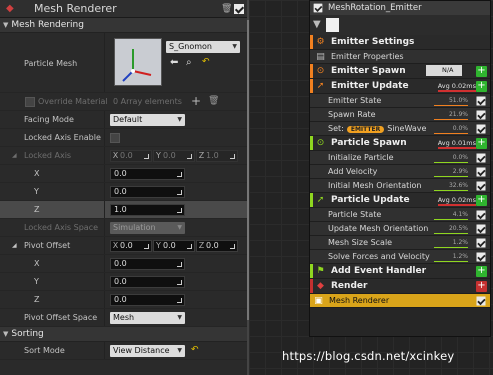 This screenshot has width=493, height=375. What do you see at coordinates (400, 200) in the screenshot?
I see `particle-update-row: ➚ Particle Update Avg 0.02ms +` at bounding box center [400, 200].